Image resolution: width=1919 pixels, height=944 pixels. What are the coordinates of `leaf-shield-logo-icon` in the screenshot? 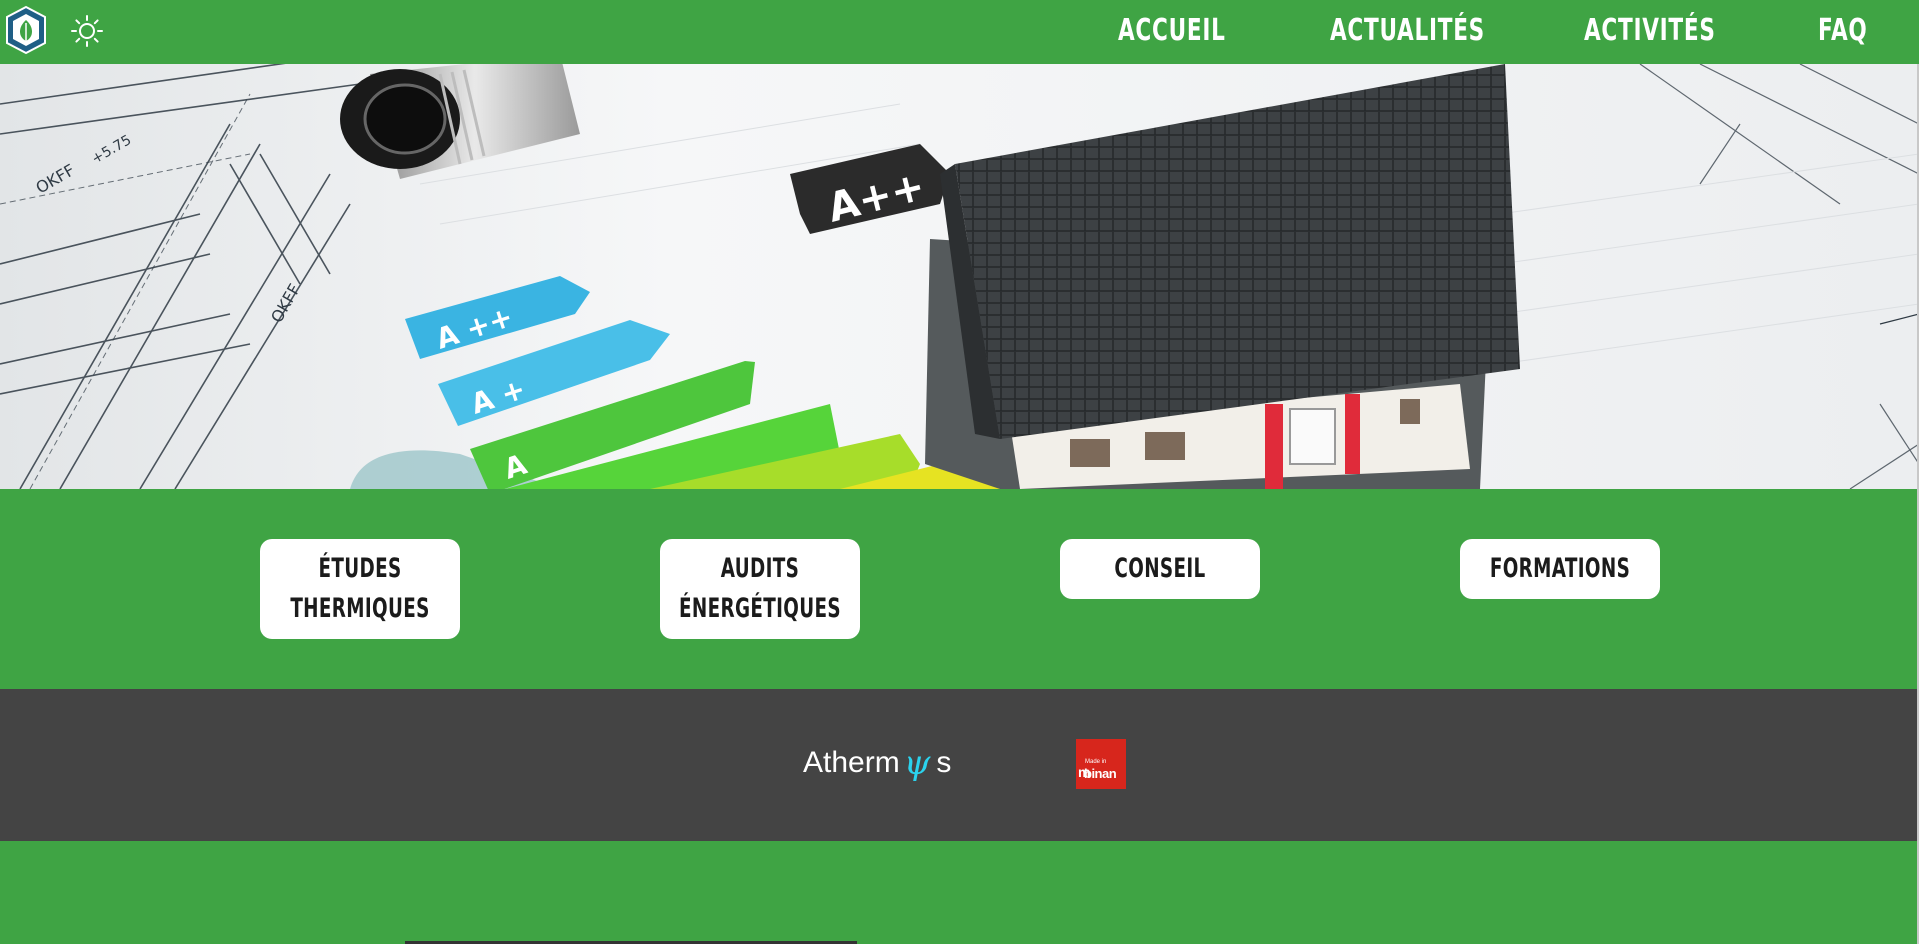 It's located at (26, 30).